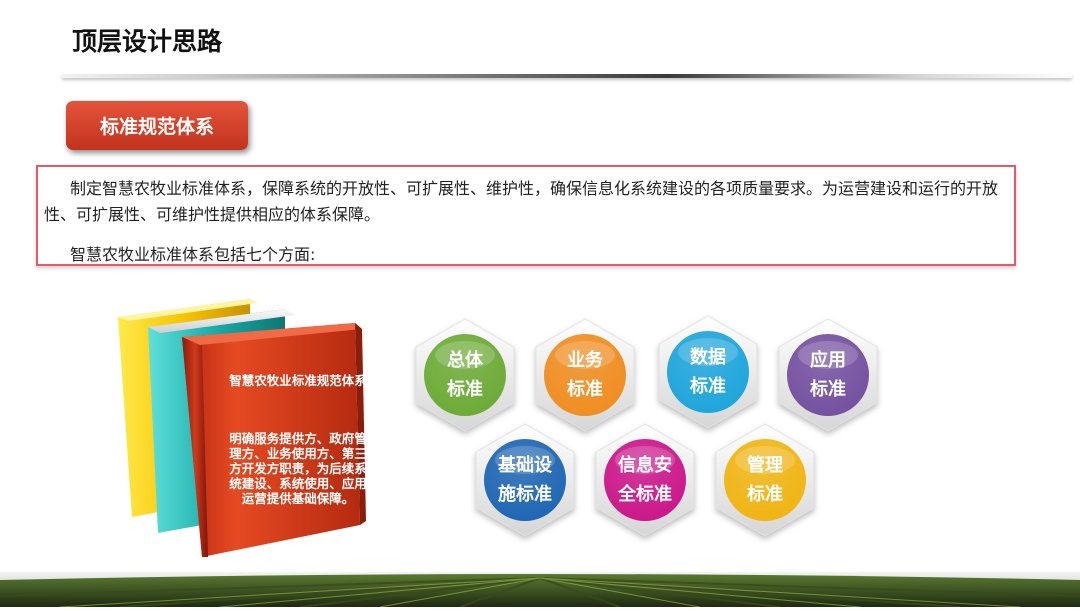 This screenshot has height=611, width=1080. I want to click on standard-label-line1: 总体, so click(465, 360).